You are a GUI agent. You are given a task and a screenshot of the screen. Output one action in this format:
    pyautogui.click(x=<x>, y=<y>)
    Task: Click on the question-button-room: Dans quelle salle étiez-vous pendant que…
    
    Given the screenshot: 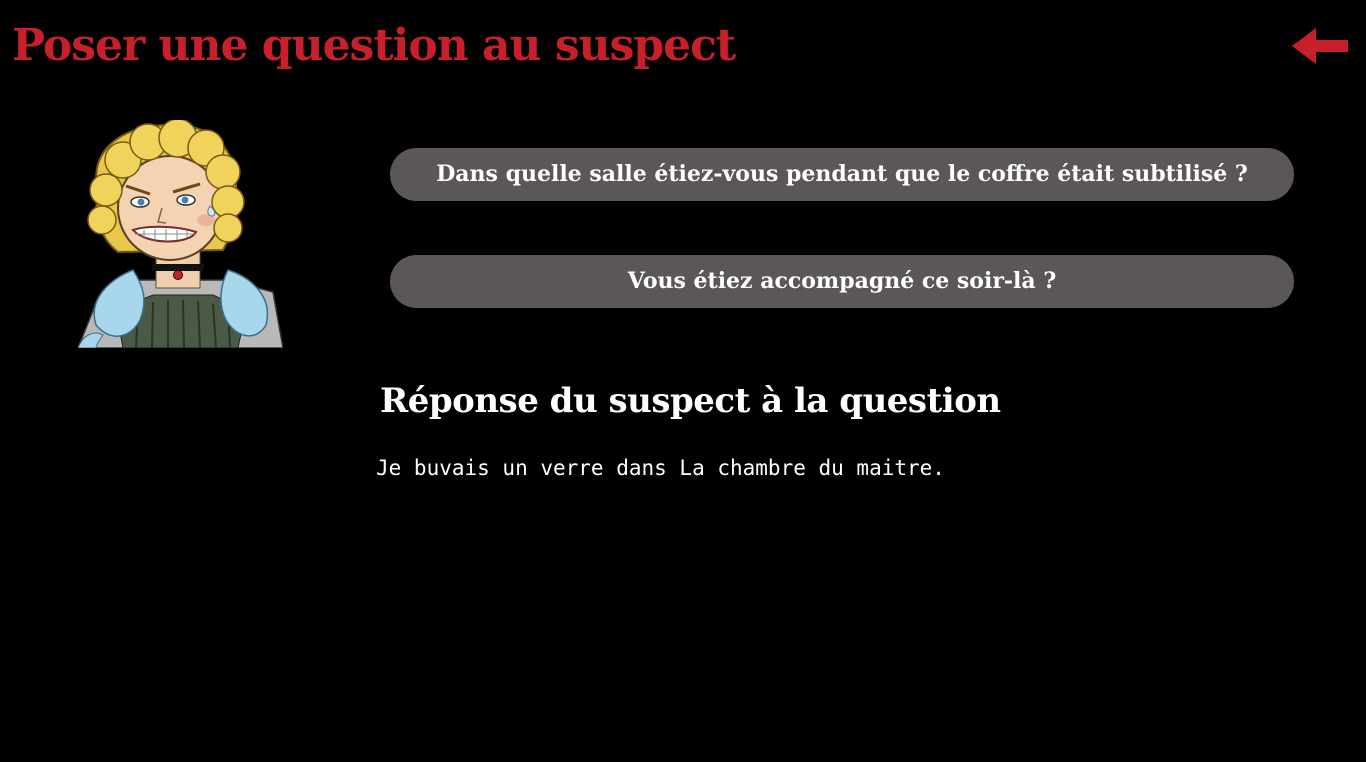 What is the action you would take?
    pyautogui.click(x=842, y=174)
    